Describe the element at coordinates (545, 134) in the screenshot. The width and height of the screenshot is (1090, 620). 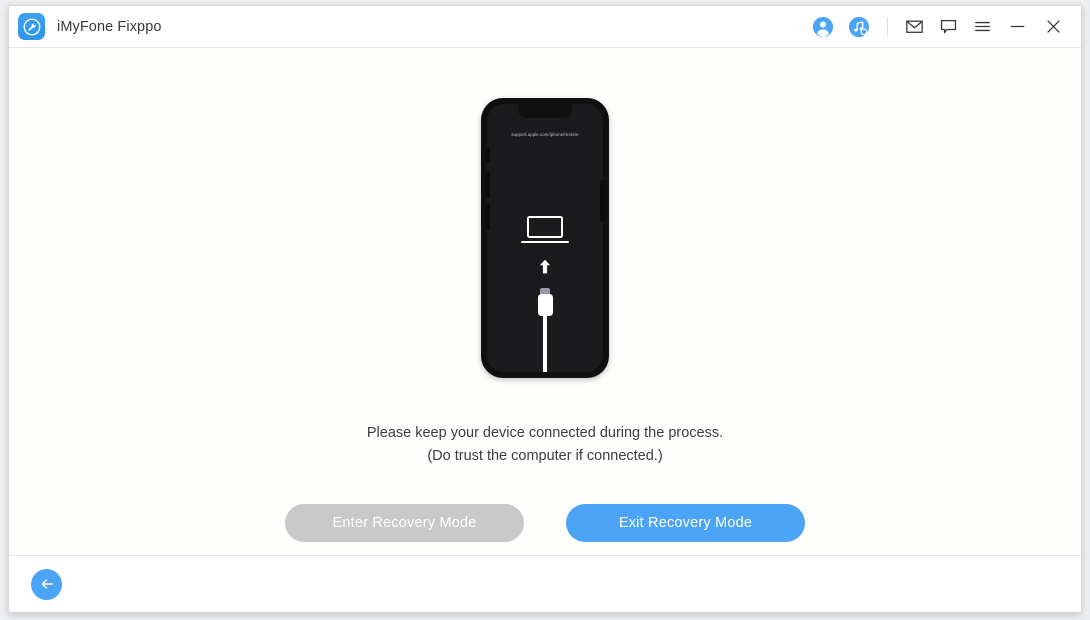
I see `recovery-url-text: support.apple.com/iphone/restore` at that location.